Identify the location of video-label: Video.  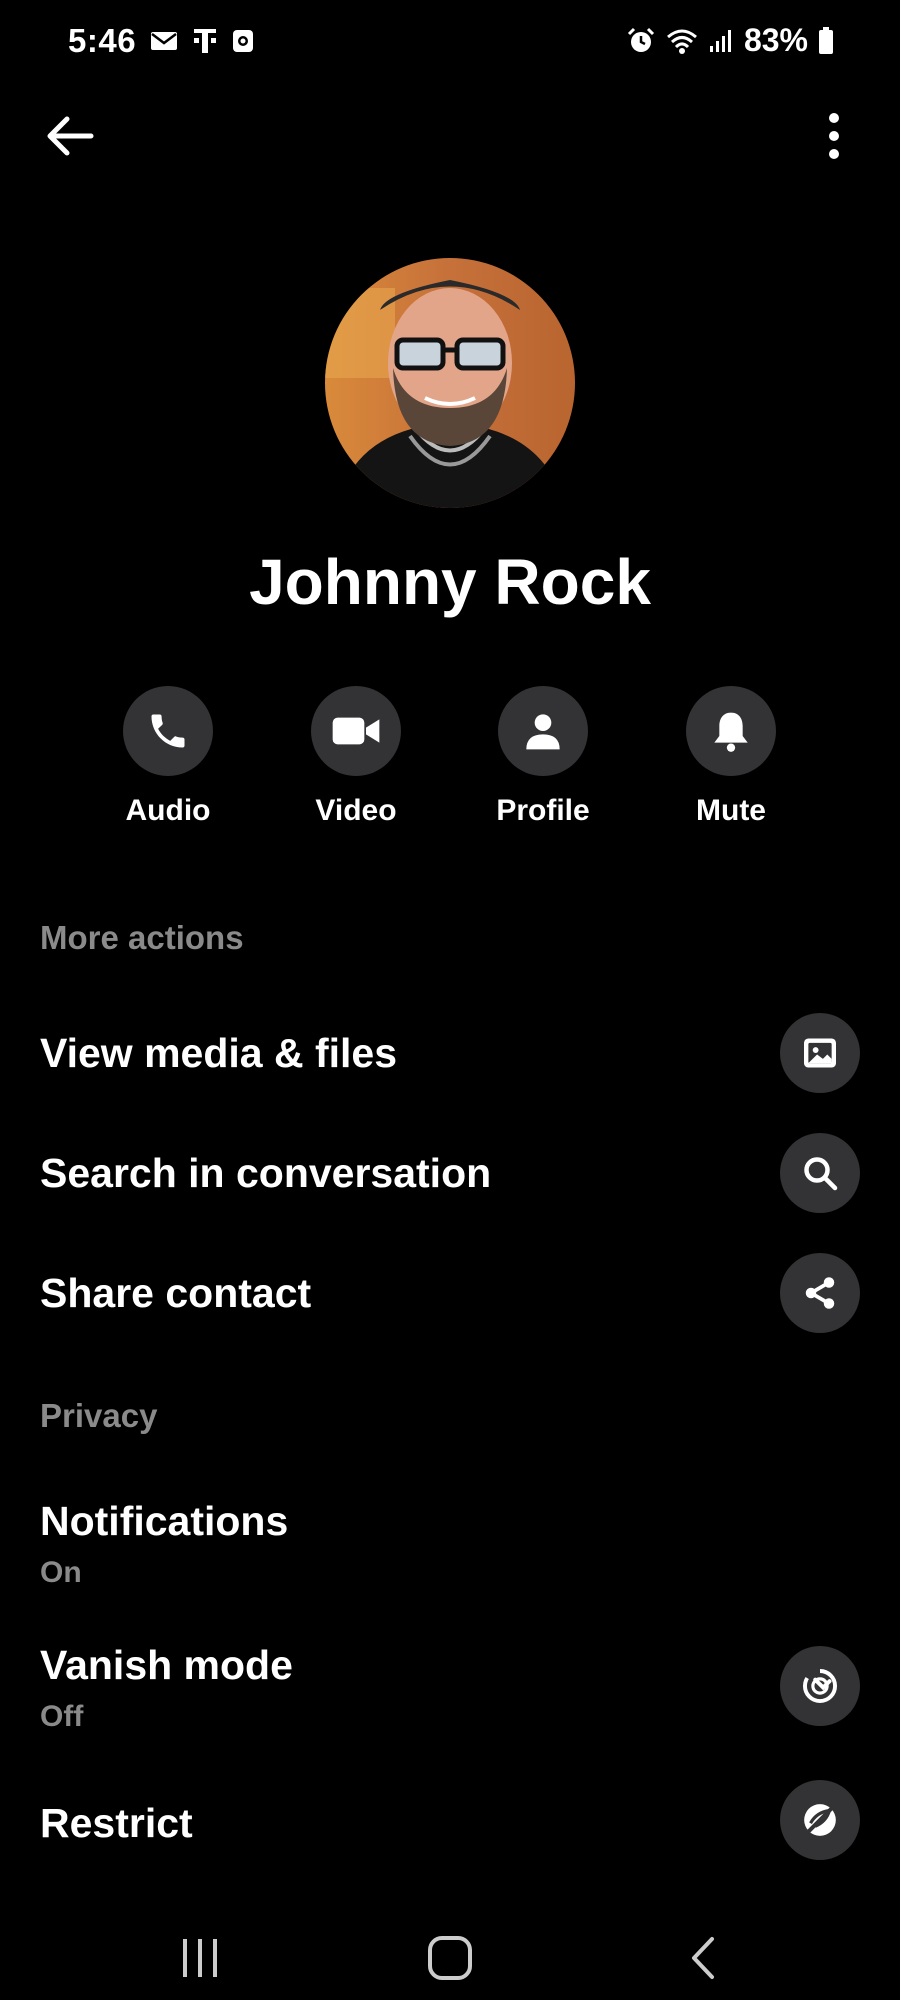
(356, 810).